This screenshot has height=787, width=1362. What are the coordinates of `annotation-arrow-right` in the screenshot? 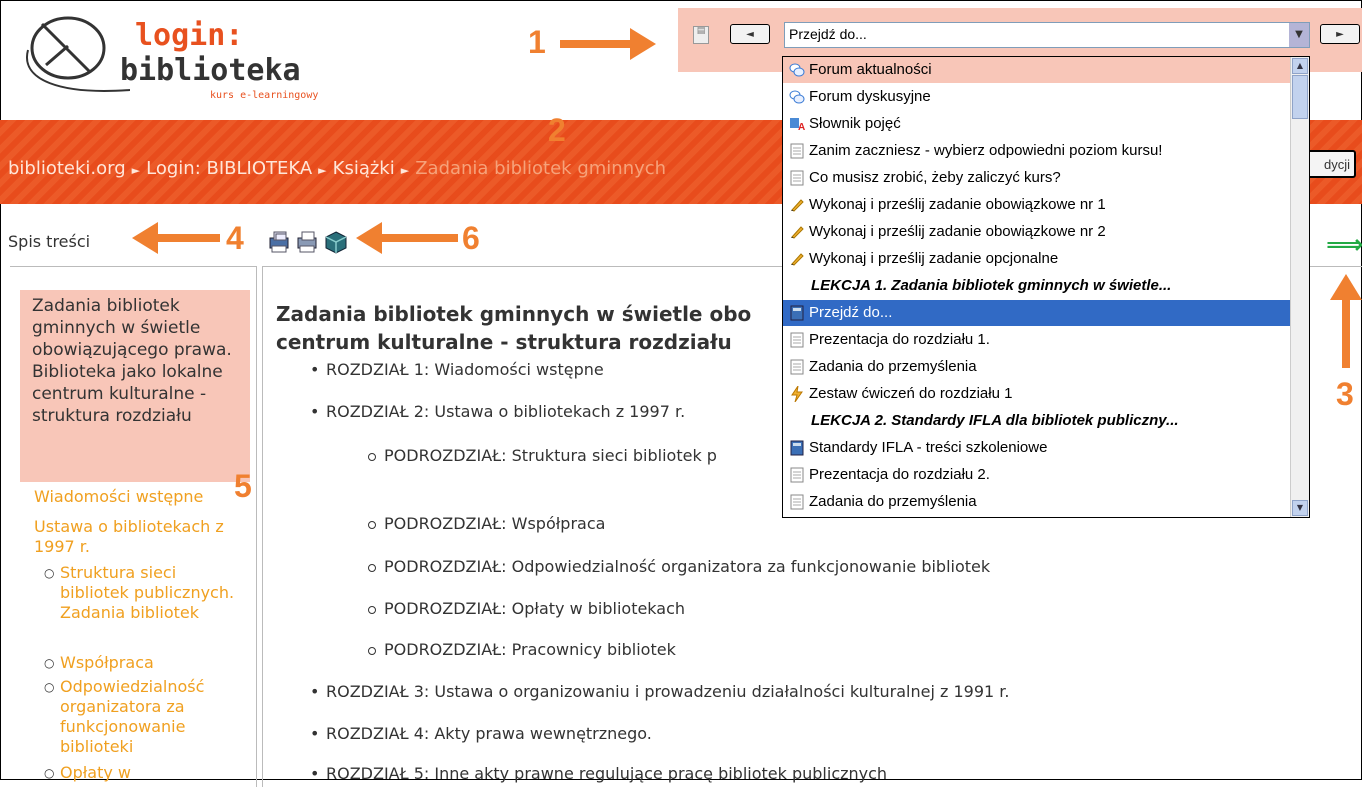 It's located at (596, 44).